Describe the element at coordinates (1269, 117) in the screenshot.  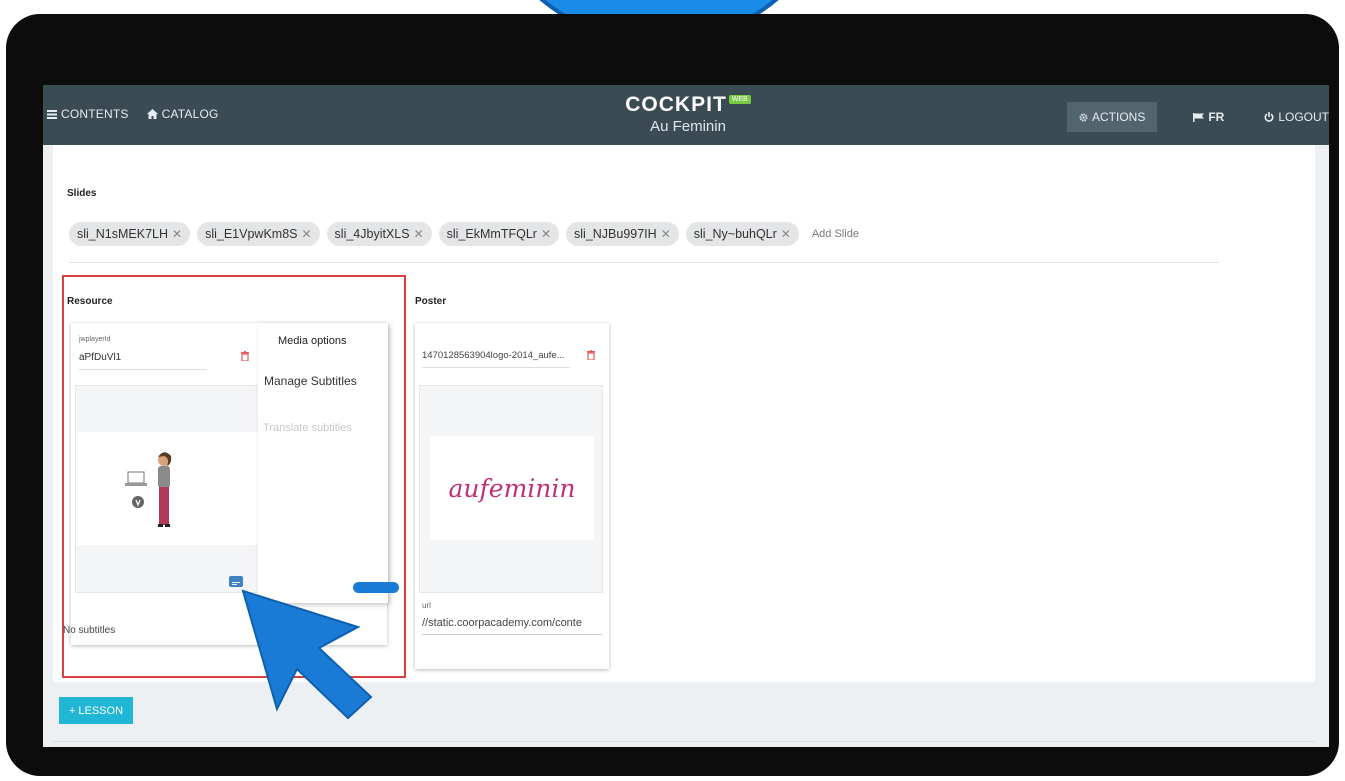
I see `power-icon` at that location.